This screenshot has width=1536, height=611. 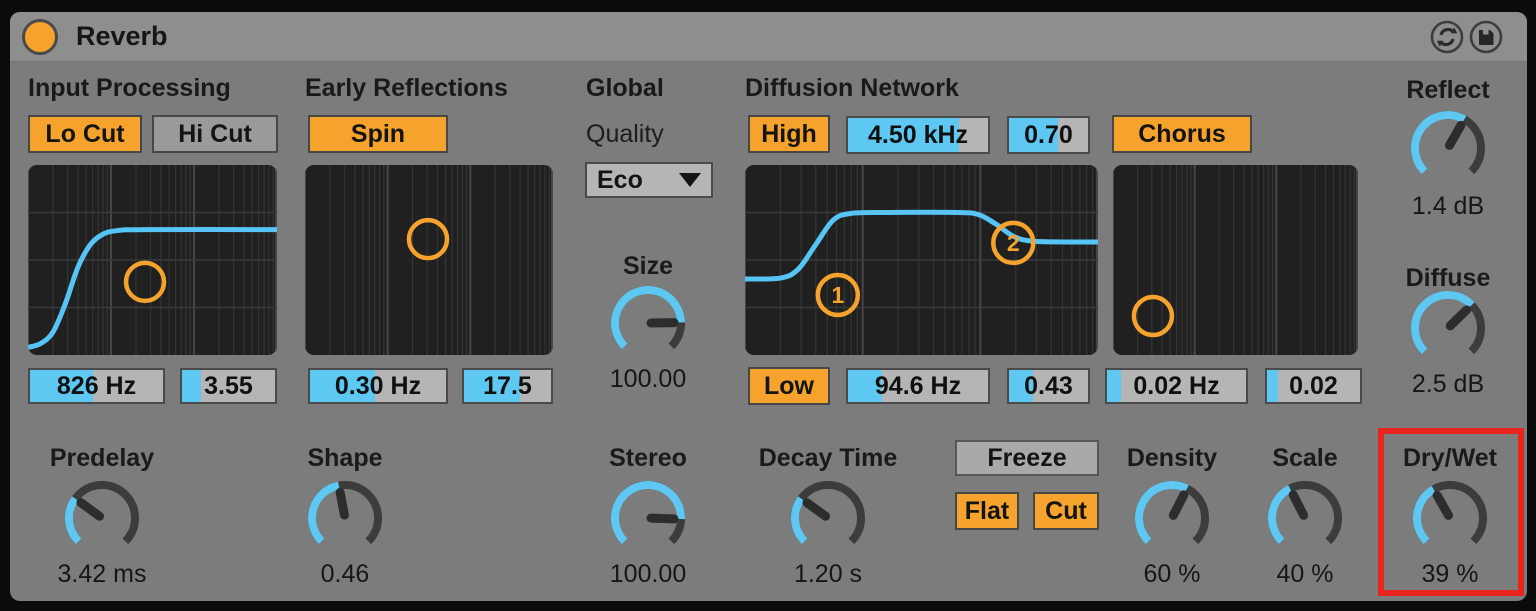 I want to click on value-text: 0.43, so click(x=1048, y=385).